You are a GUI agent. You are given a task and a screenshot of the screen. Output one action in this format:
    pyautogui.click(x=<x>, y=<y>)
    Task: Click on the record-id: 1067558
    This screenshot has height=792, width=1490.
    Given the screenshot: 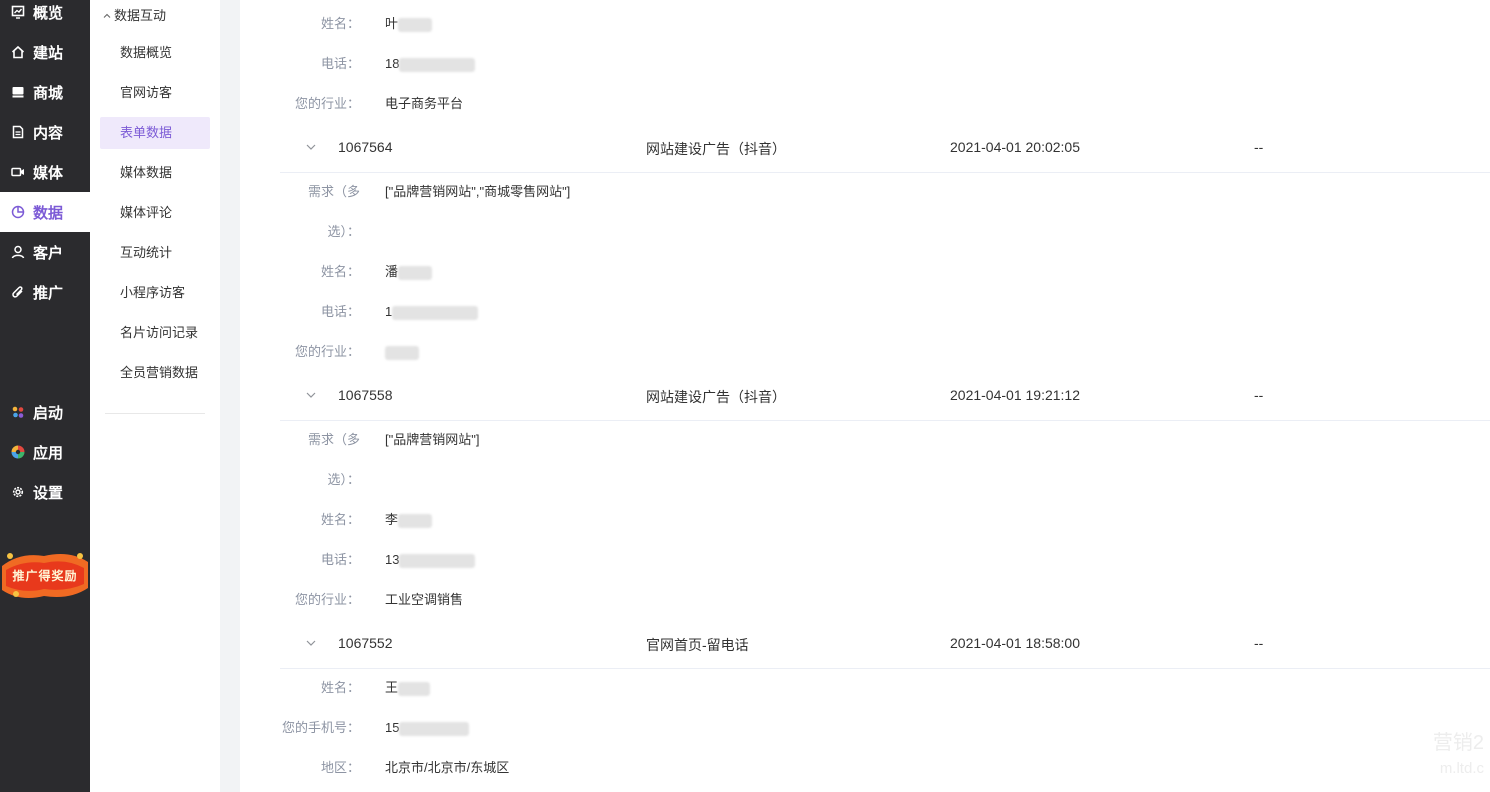 What is the action you would take?
    pyautogui.click(x=365, y=395)
    